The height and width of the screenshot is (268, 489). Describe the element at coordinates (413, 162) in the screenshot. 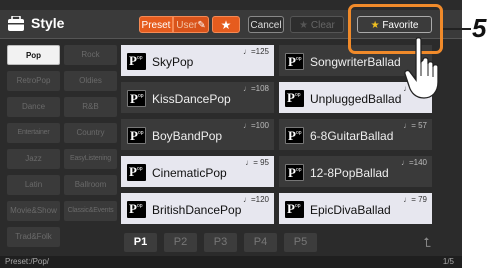

I see `style-tempo: ♩=140` at that location.